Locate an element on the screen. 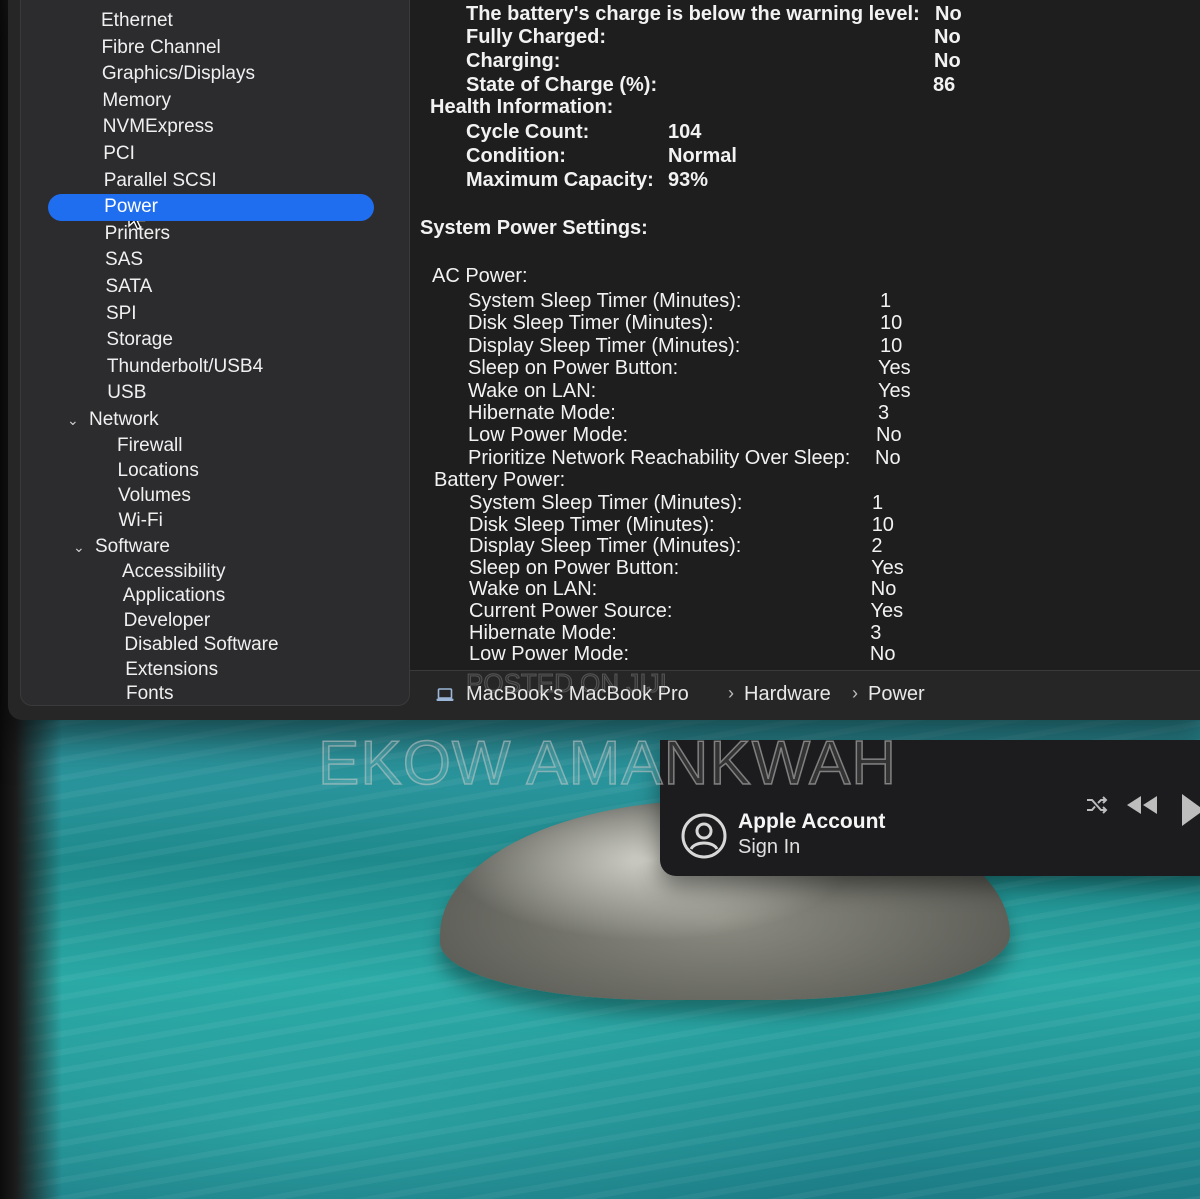 The width and height of the screenshot is (1200, 1199). ac-setting-row: Wake on LAN: Yes is located at coordinates (834, 391).